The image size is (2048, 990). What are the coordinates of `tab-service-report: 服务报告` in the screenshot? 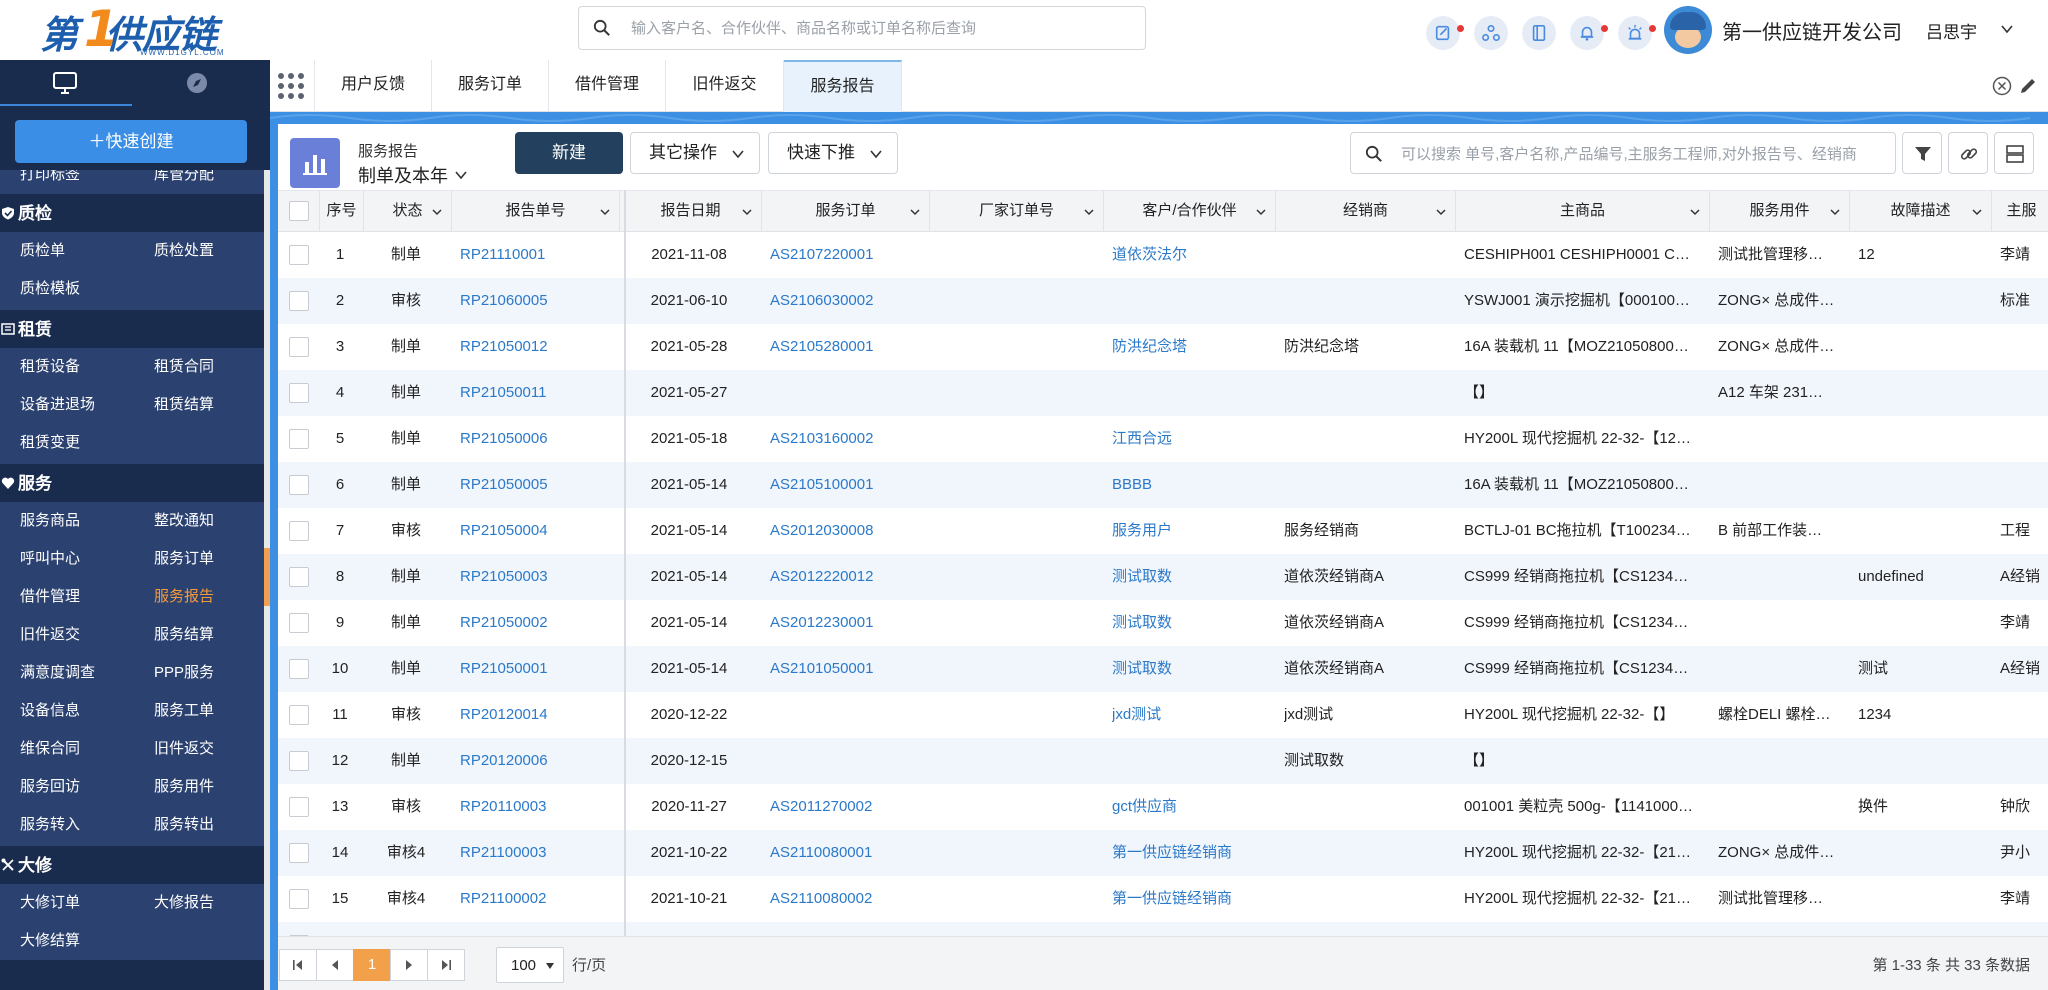 It's located at (843, 86).